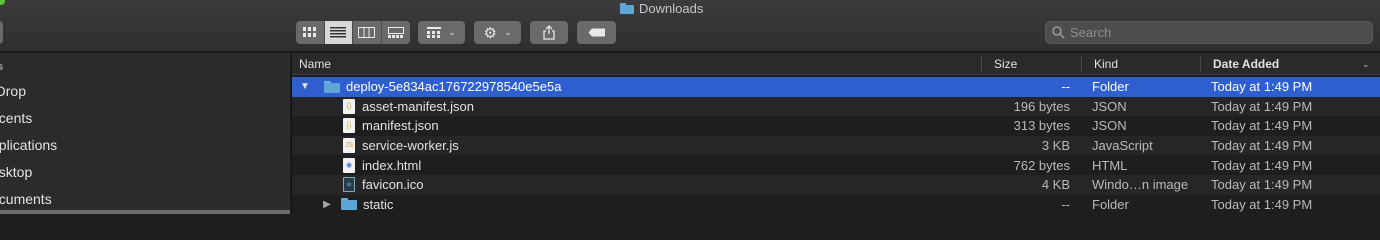 Image resolution: width=1380 pixels, height=240 pixels. I want to click on file-name: deploy-5e834ac176722978540e5e5a, so click(454, 87).